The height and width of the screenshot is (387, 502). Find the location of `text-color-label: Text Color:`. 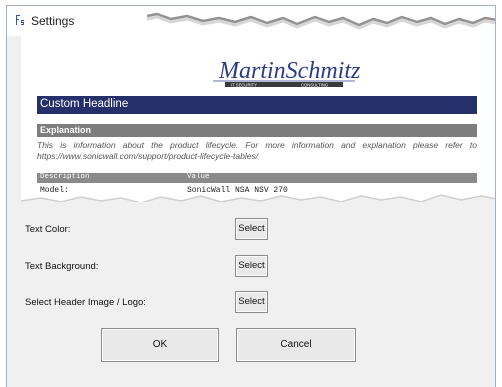

text-color-label: Text Color: is located at coordinates (48, 229).